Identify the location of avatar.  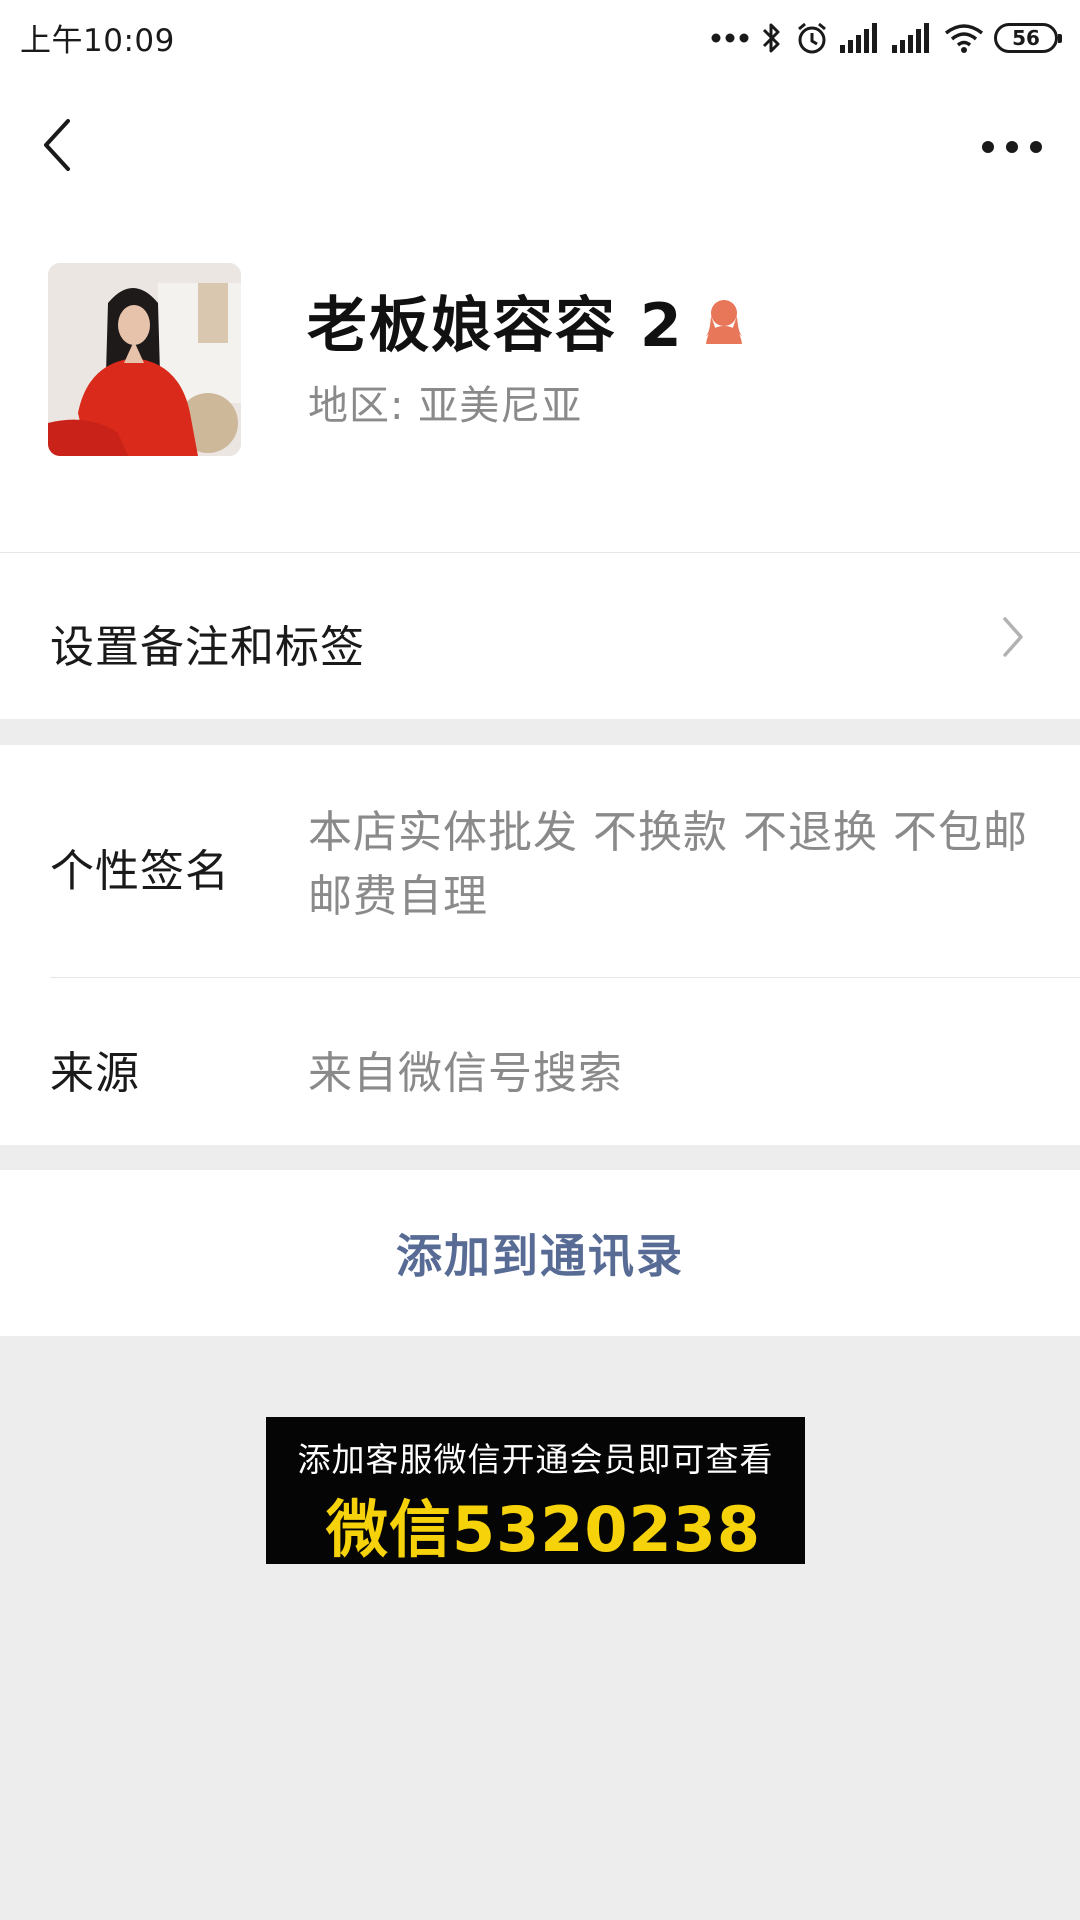
(144, 359).